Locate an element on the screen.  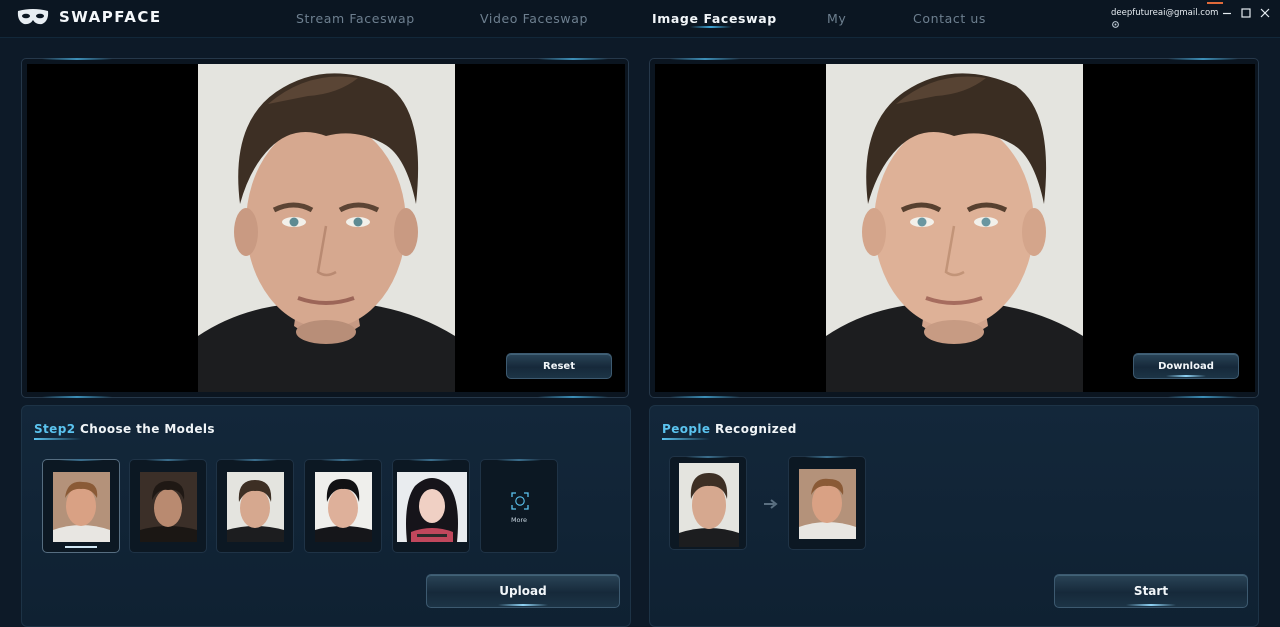
model-1-image is located at coordinates (81, 507).